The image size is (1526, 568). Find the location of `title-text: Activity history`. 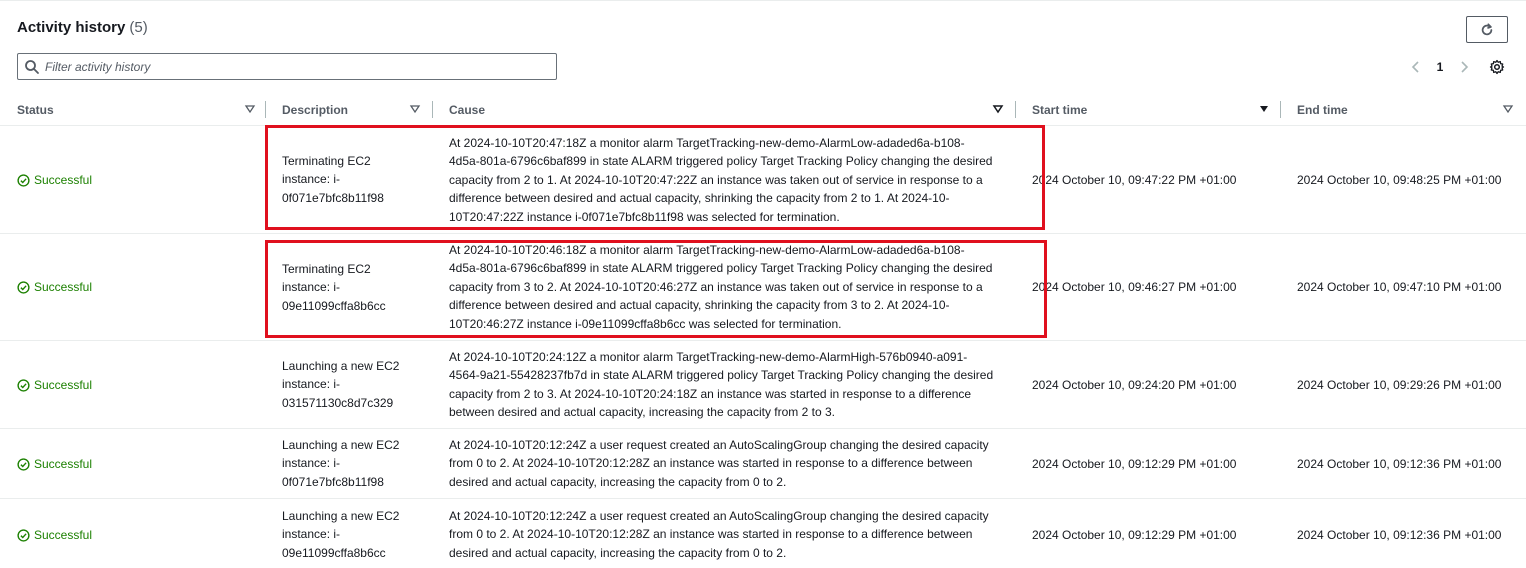

title-text: Activity history is located at coordinates (71, 27).